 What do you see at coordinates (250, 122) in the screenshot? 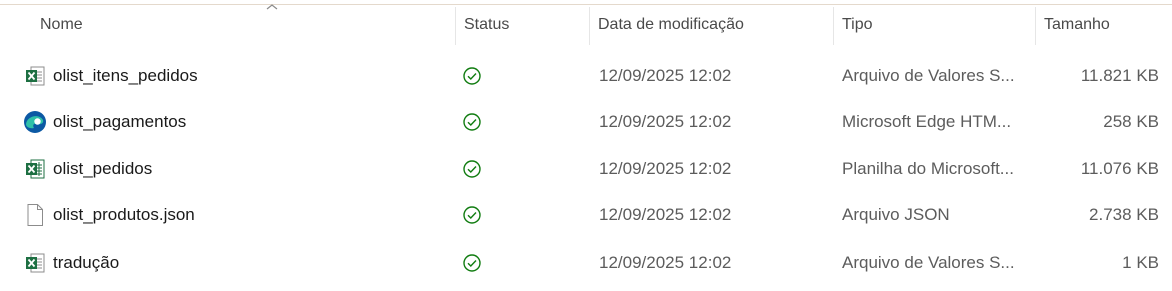
I see `file-name: olist_pagamentos` at bounding box center [250, 122].